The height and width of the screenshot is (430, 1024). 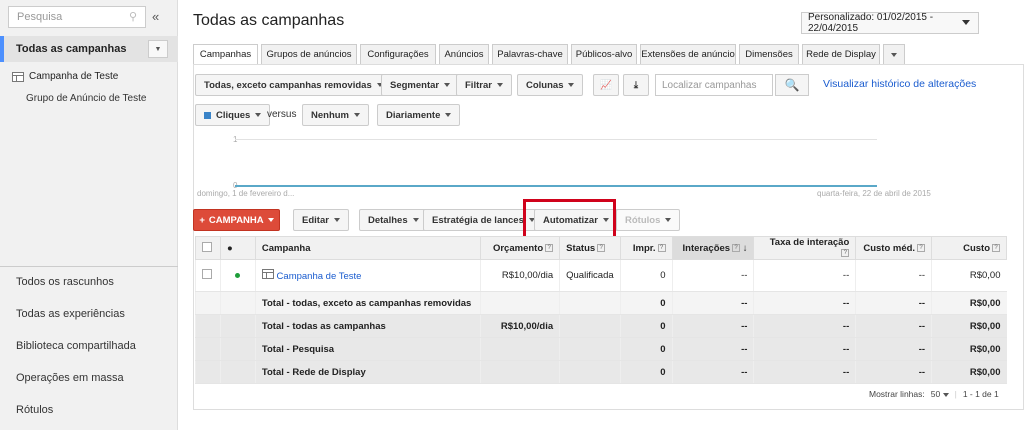 I want to click on column-header-label: Impr., so click(x=644, y=248).